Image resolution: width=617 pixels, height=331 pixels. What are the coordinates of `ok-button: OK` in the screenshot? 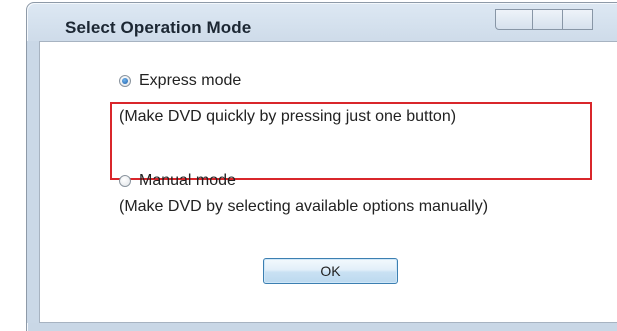 It's located at (330, 271).